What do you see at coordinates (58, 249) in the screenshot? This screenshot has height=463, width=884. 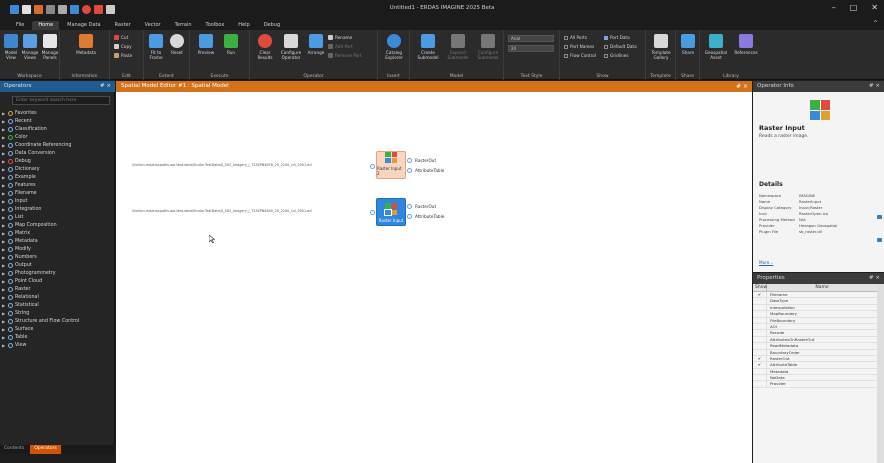 I see `operator-category-modify: ▶ Modify` at bounding box center [58, 249].